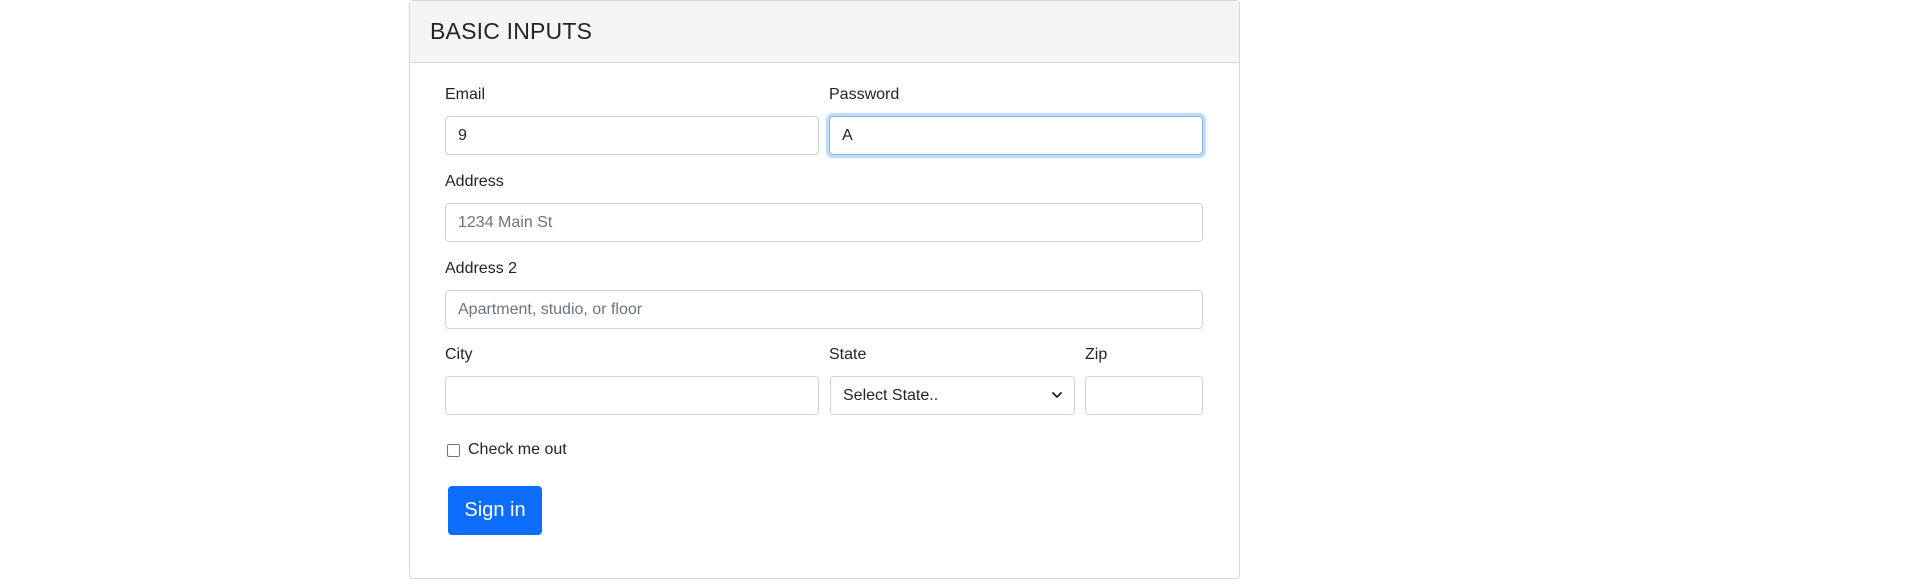 The image size is (1920, 579). Describe the element at coordinates (511, 31) in the screenshot. I see `card-title: BASIC INPUTS` at that location.